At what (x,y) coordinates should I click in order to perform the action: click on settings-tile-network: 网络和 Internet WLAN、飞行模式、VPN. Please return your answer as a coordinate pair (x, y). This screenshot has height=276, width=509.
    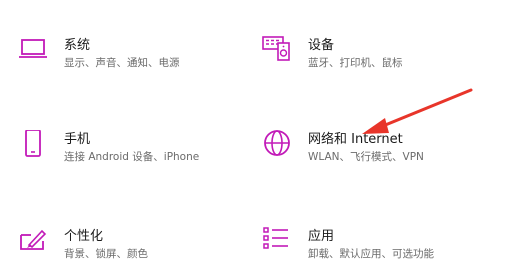
    Looking at the image, I should click on (372, 152).